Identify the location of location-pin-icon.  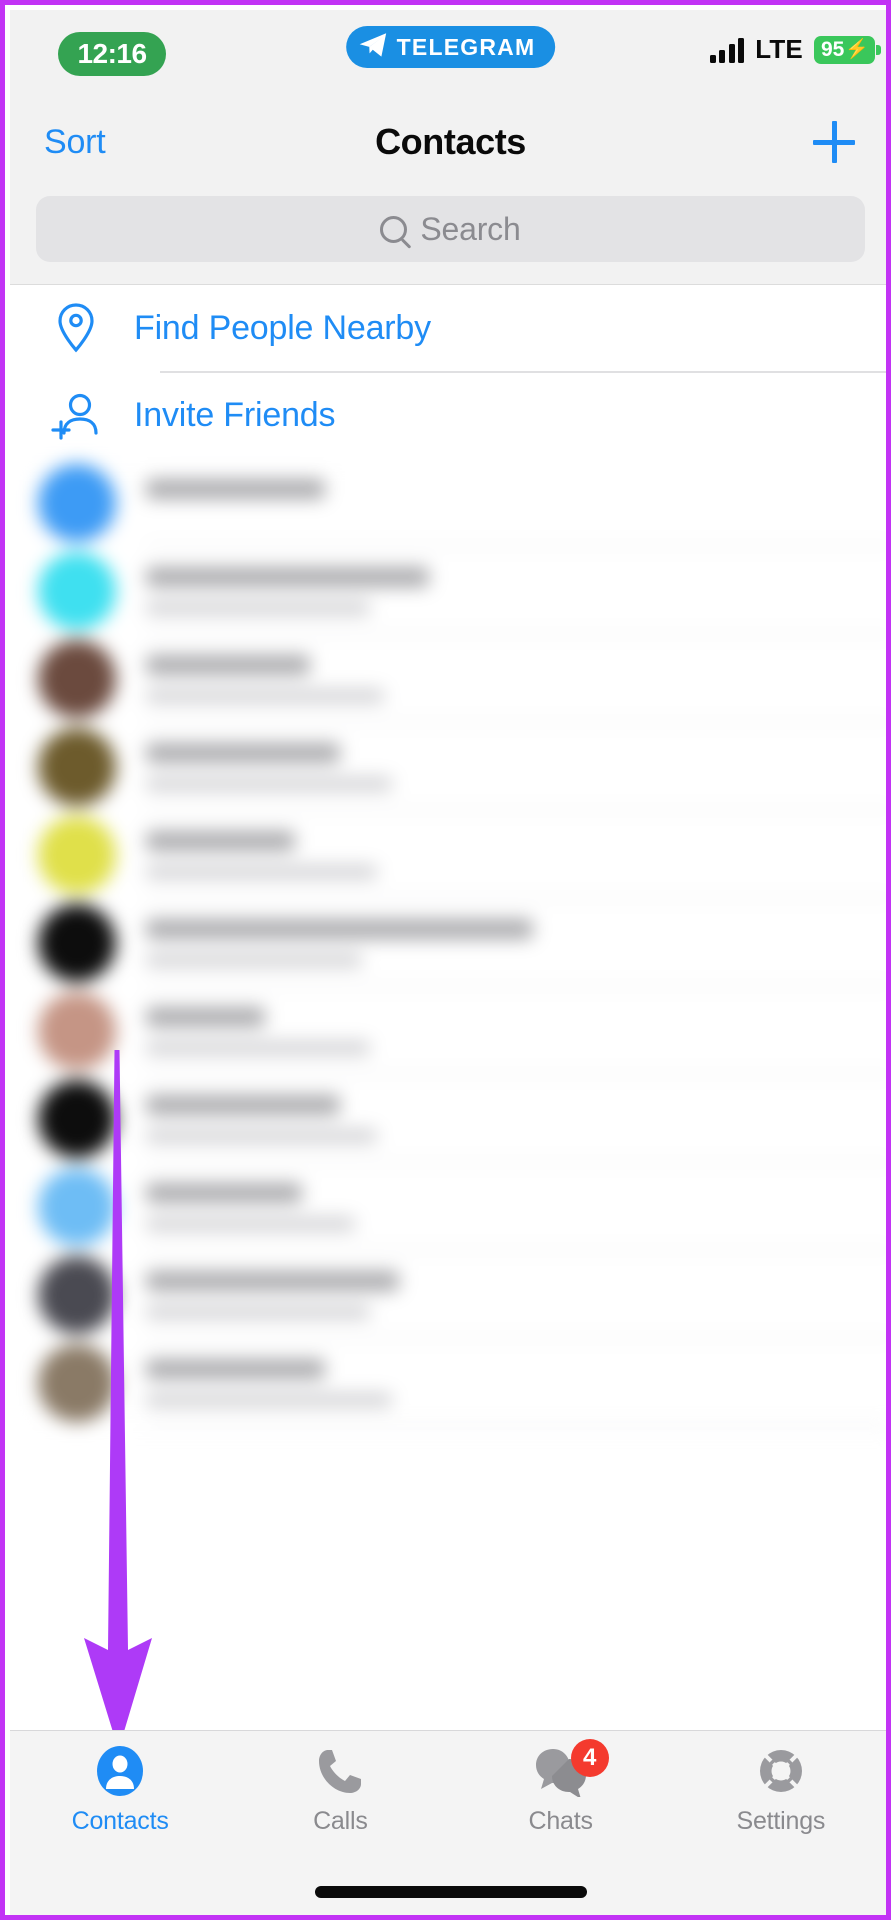
(76, 328).